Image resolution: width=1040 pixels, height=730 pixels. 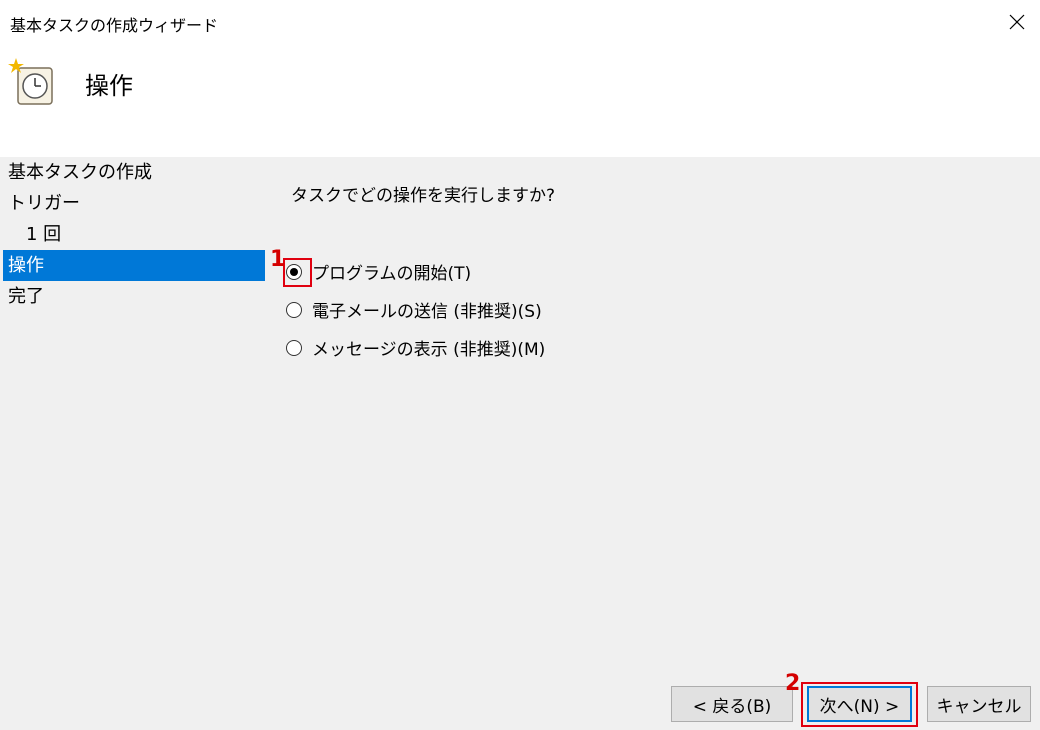 I want to click on step-item-active: 操作, so click(x=134, y=265).